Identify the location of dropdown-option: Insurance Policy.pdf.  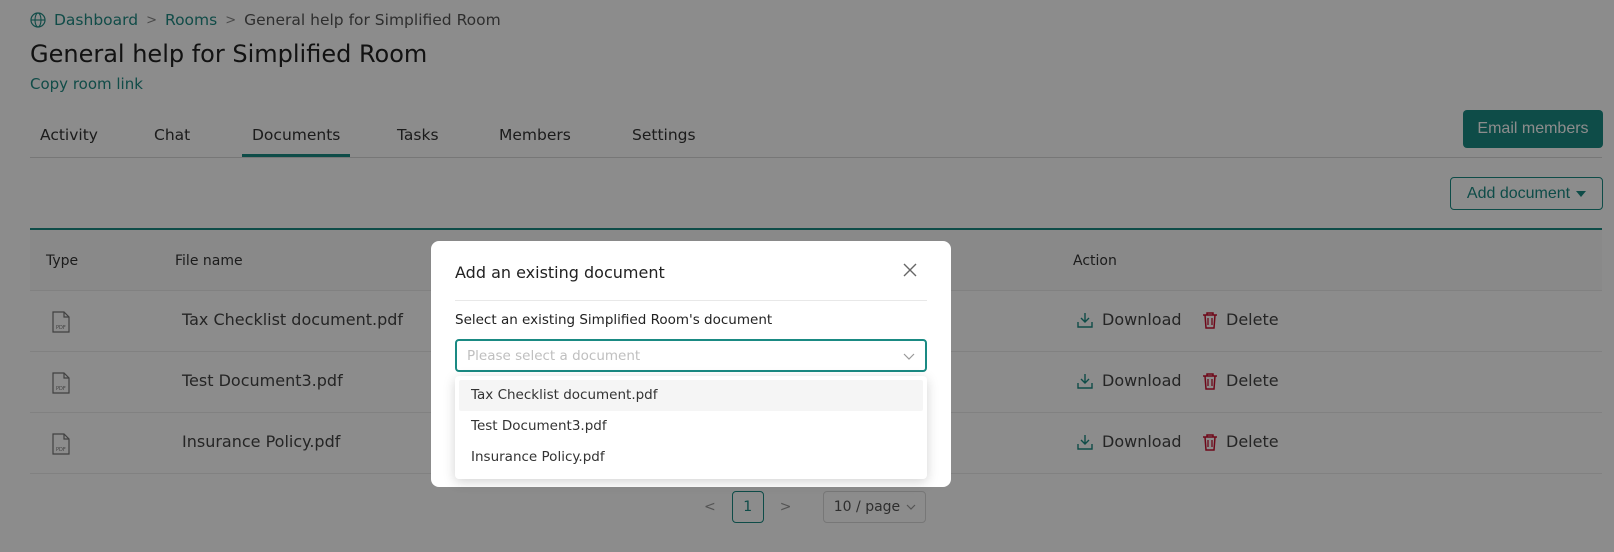
(691, 457).